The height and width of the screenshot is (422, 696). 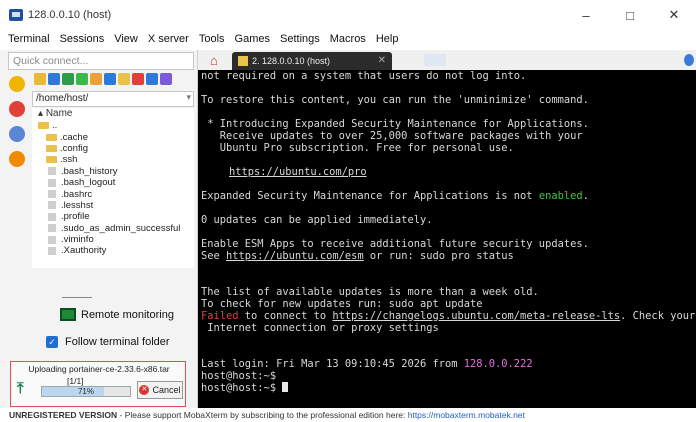 I want to click on new-file-icon, so click(x=110, y=79).